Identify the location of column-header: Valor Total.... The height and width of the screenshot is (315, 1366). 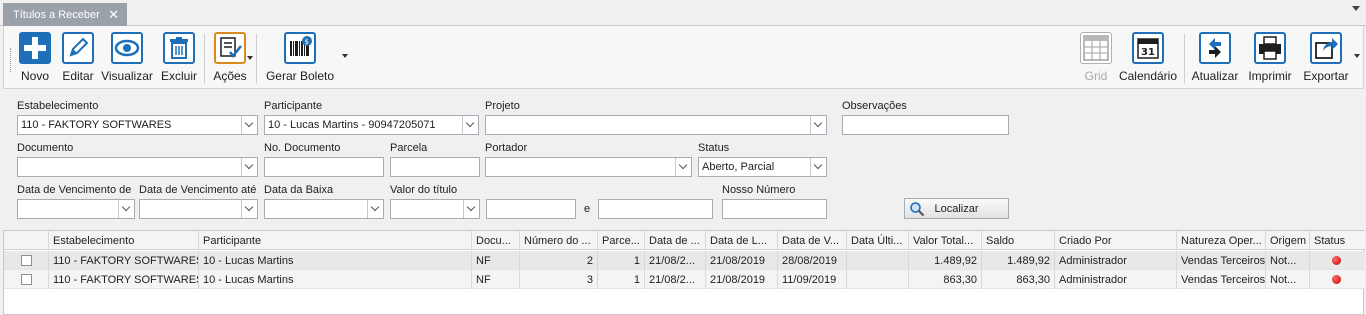
(945, 240).